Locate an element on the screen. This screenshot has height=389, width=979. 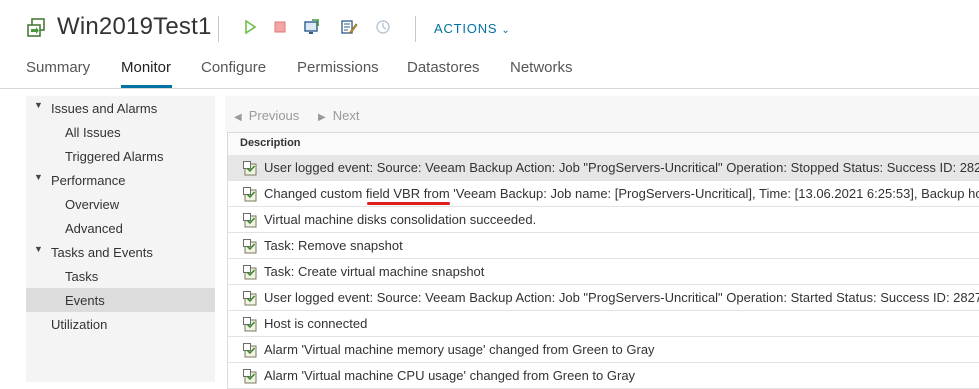
chevron-down-icon: ⌄ is located at coordinates (506, 30).